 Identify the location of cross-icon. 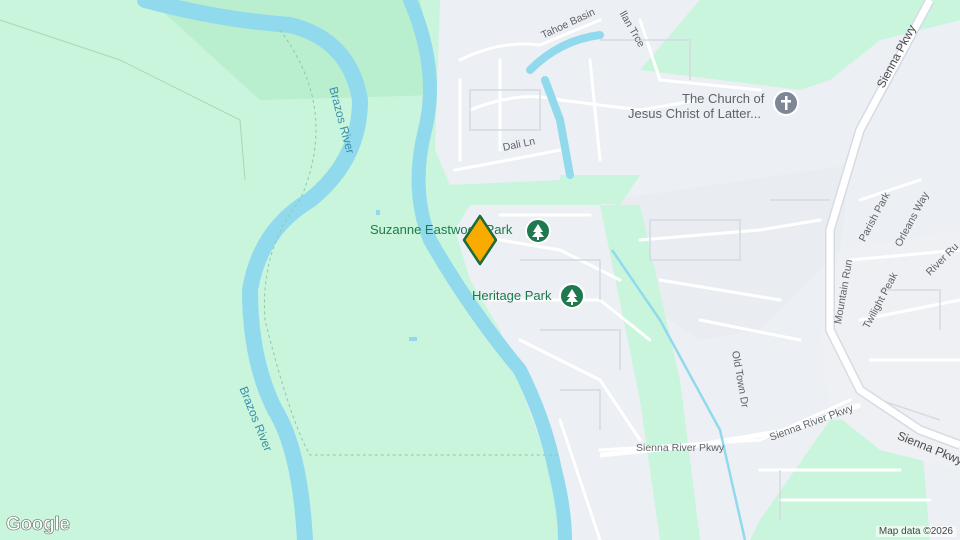
(786, 103).